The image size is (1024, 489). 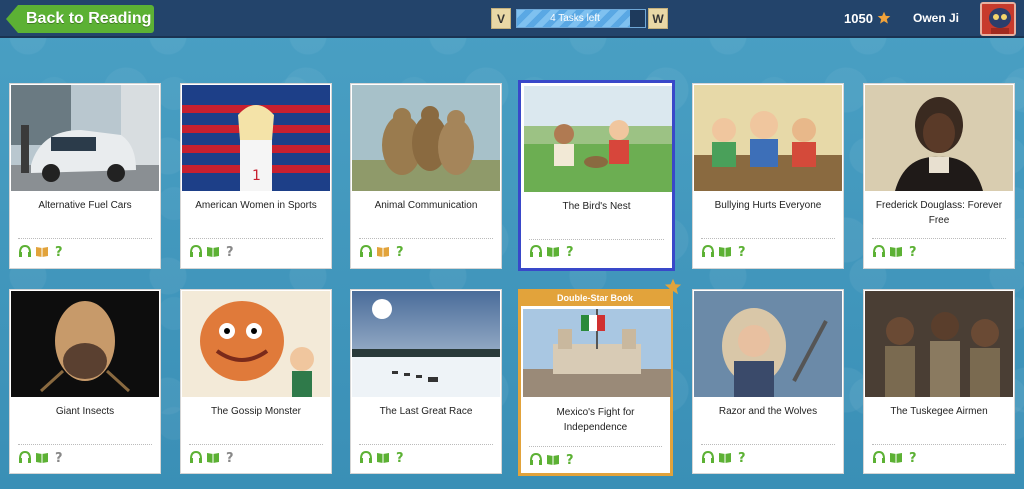 What do you see at coordinates (595, 382) in the screenshot?
I see `book-card-double-star: Mexico's Fight for Independence ?` at bounding box center [595, 382].